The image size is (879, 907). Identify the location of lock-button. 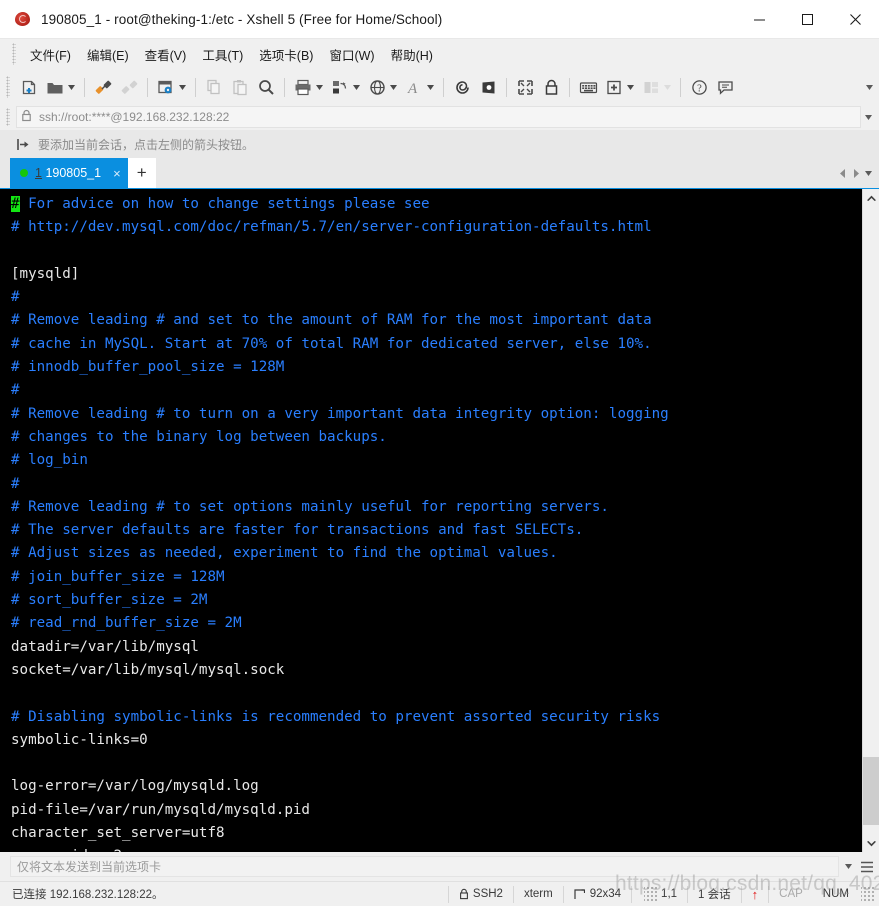
(551, 87).